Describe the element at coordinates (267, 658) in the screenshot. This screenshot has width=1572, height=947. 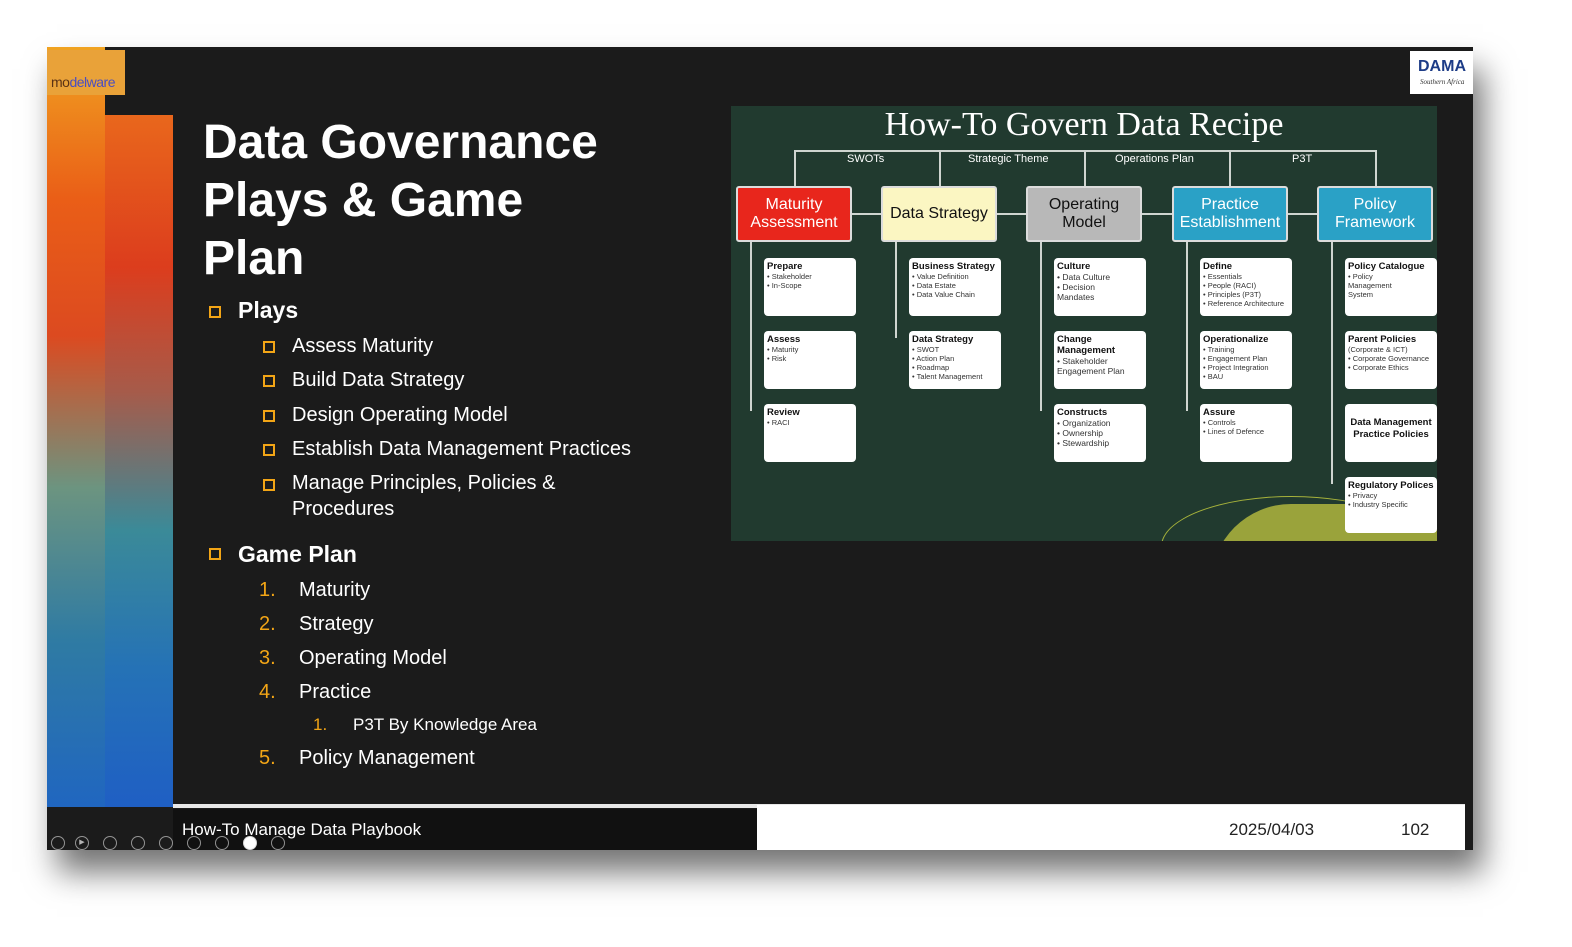
I see `list-number: 3.` at that location.